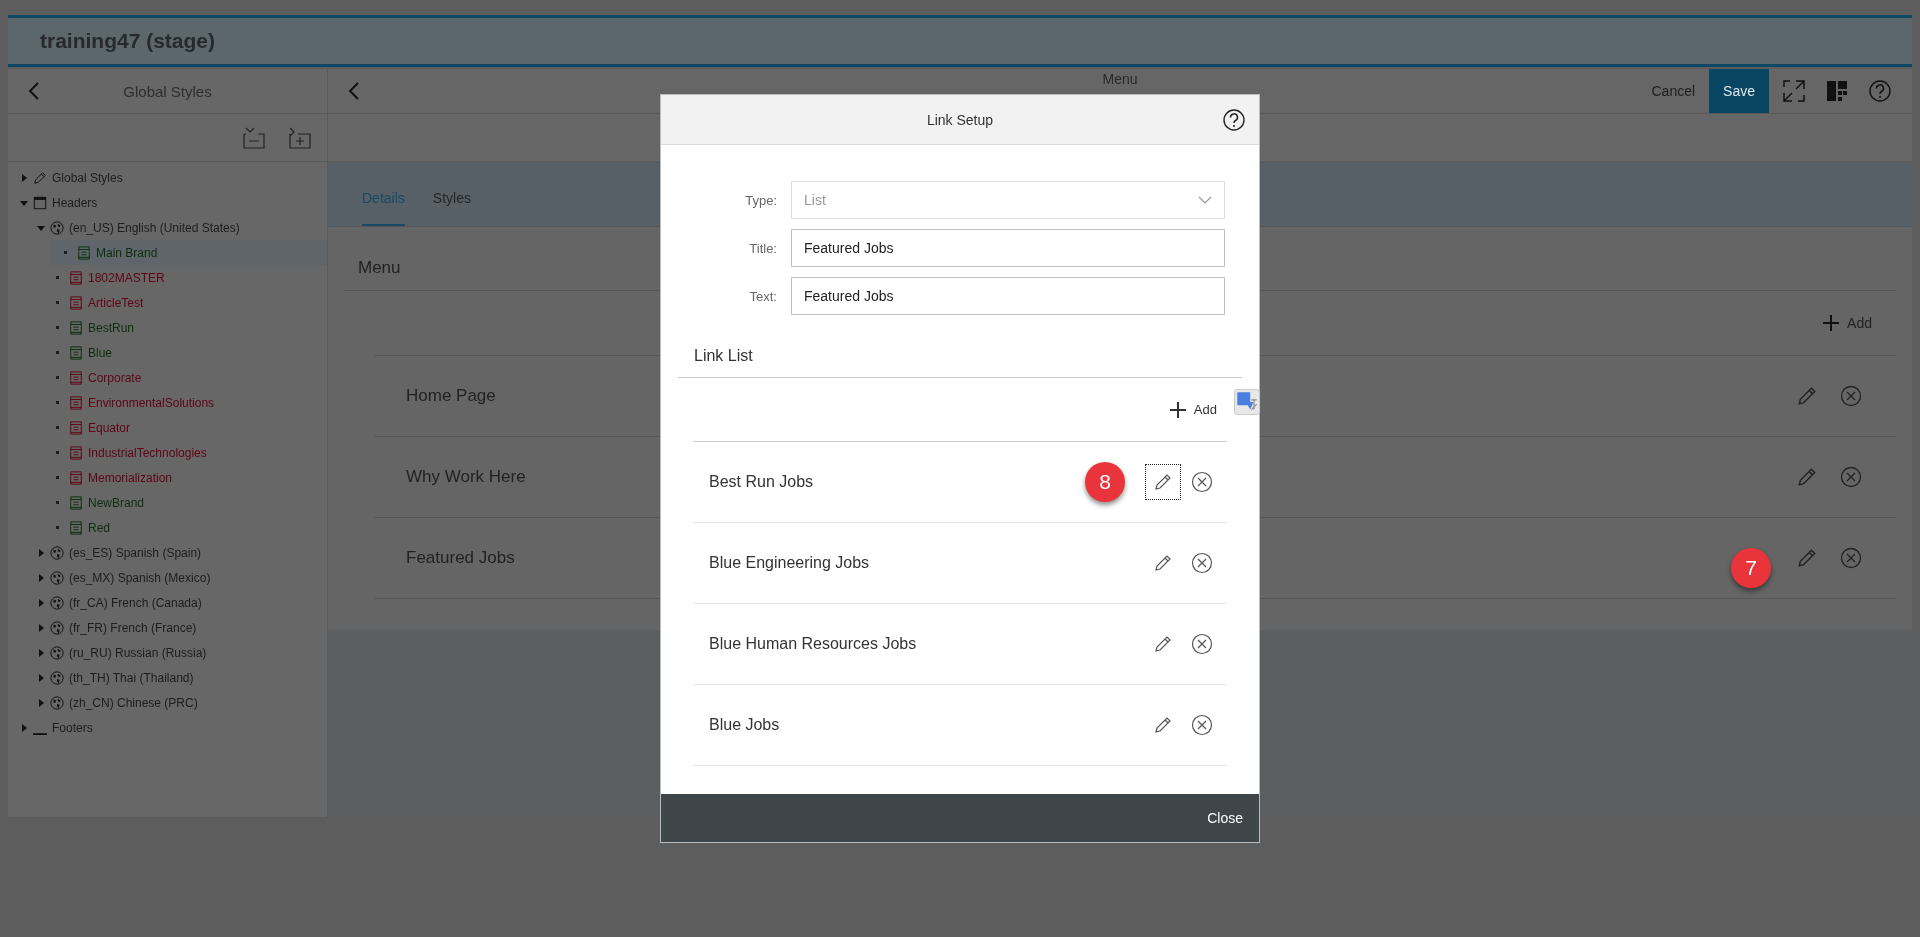 The height and width of the screenshot is (937, 1920). What do you see at coordinates (131, 677) in the screenshot?
I see `tree-label: (th_TH) Thai (Thailand)` at bounding box center [131, 677].